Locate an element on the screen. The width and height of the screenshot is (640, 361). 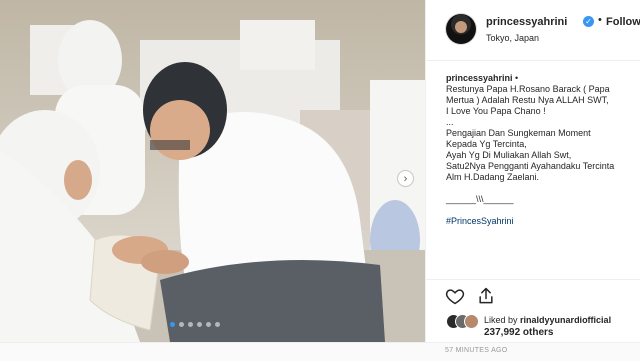
share-icon is located at coordinates (486, 296).